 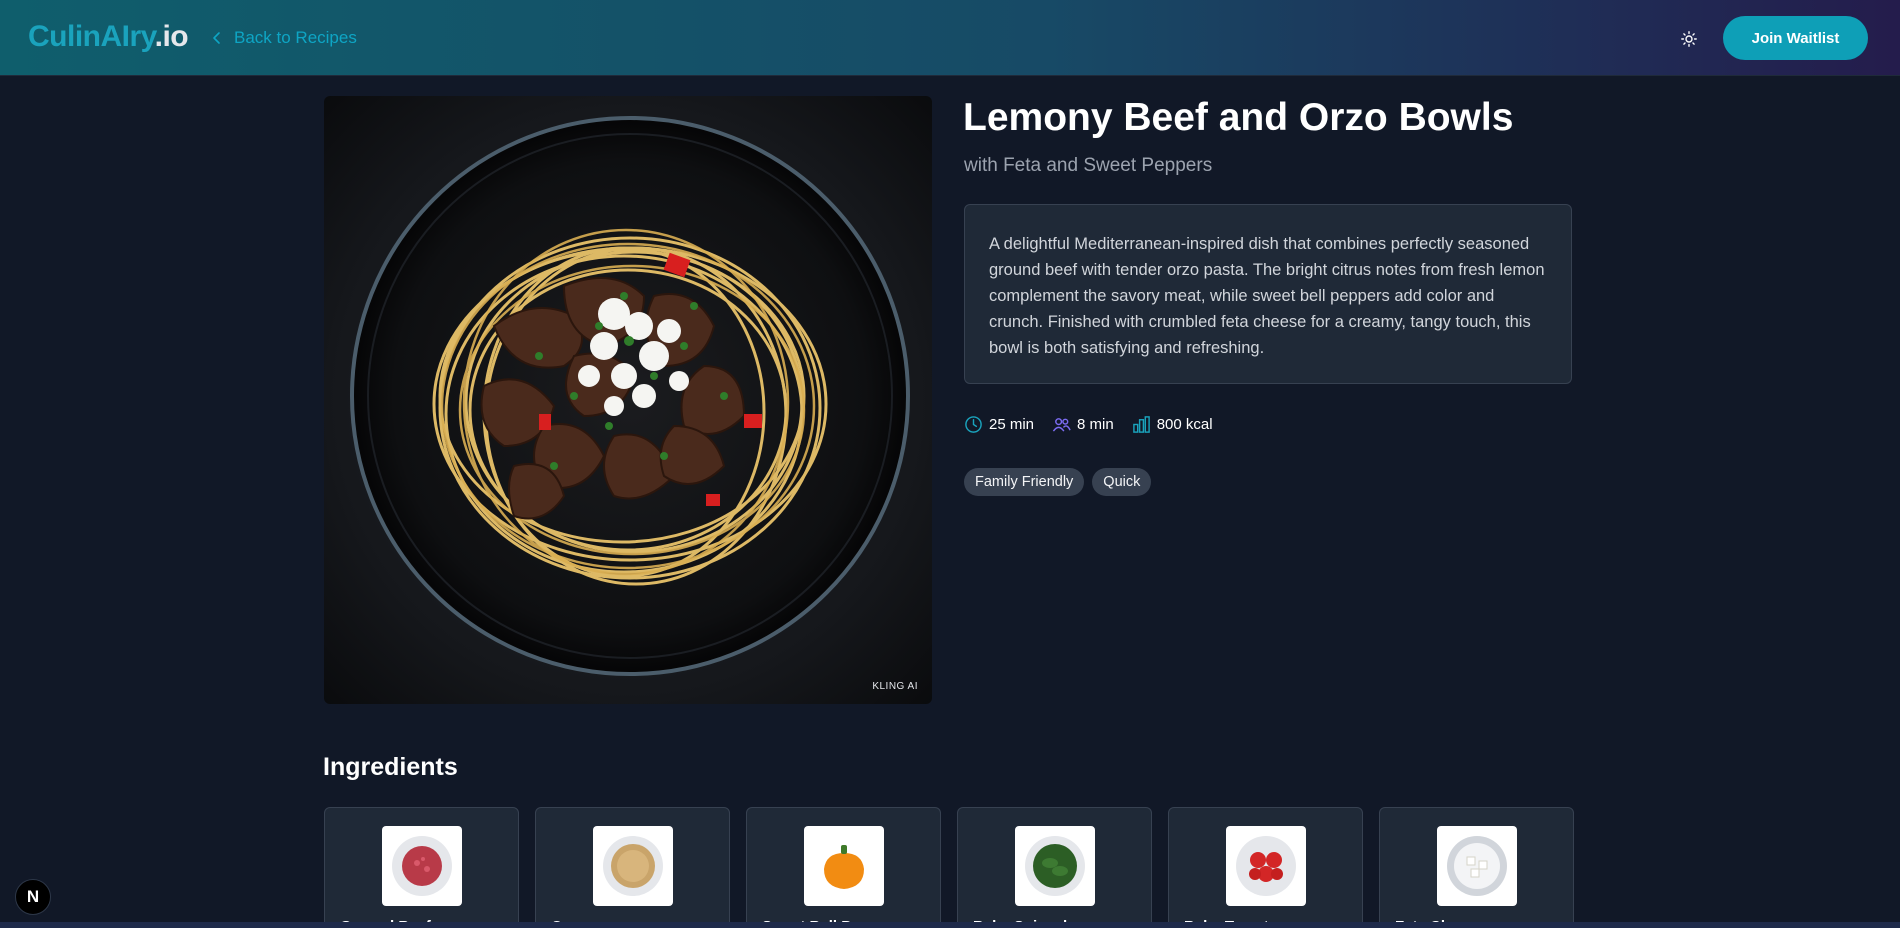 I want to click on ingredient-card: Orzo, so click(x=632, y=867).